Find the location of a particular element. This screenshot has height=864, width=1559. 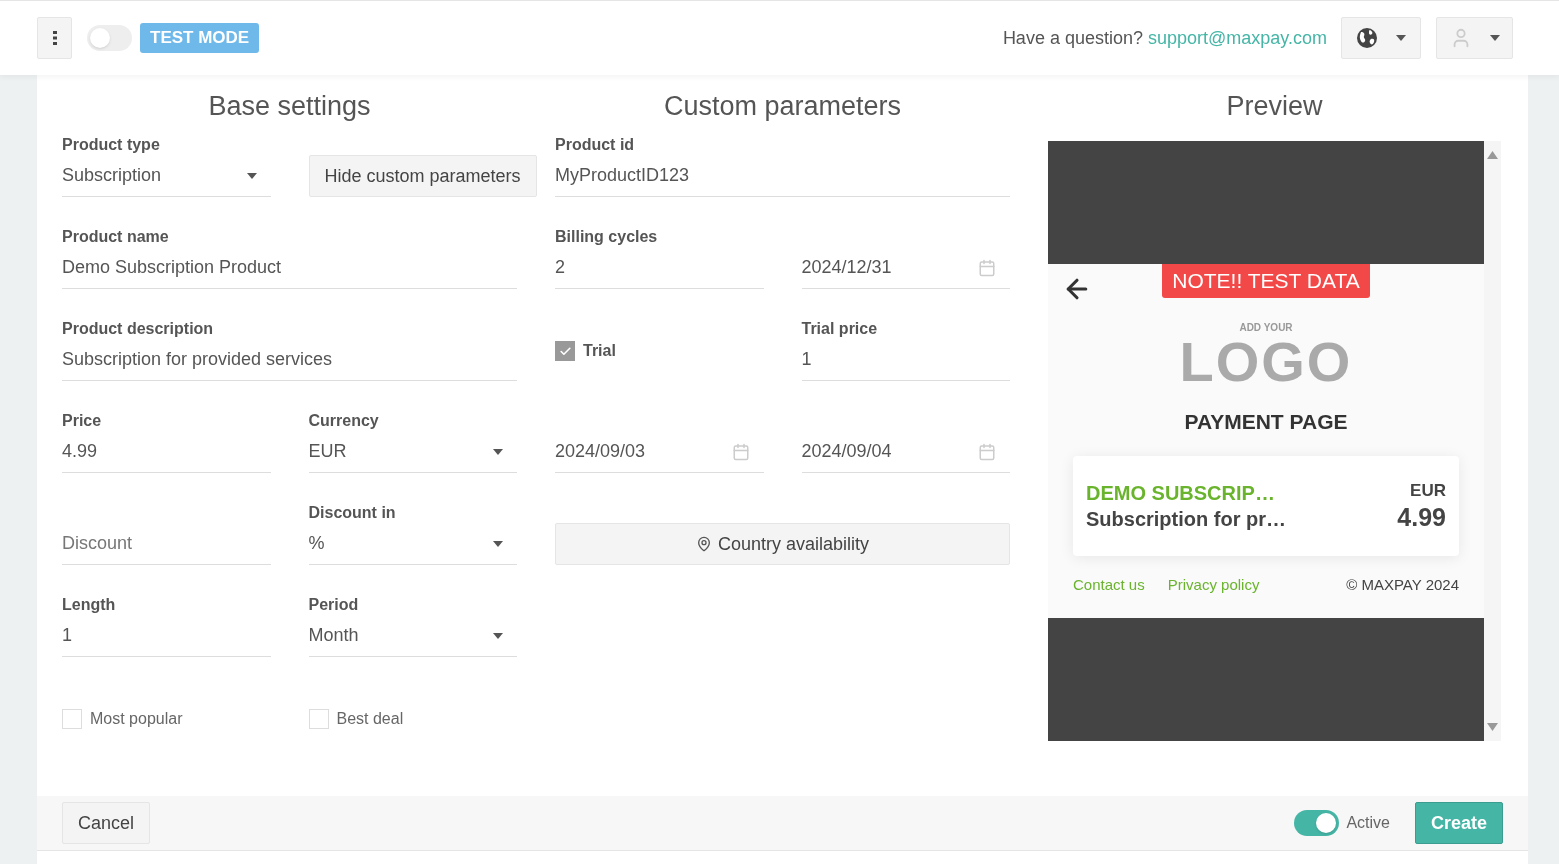

logo: LOGO is located at coordinates (1266, 362).